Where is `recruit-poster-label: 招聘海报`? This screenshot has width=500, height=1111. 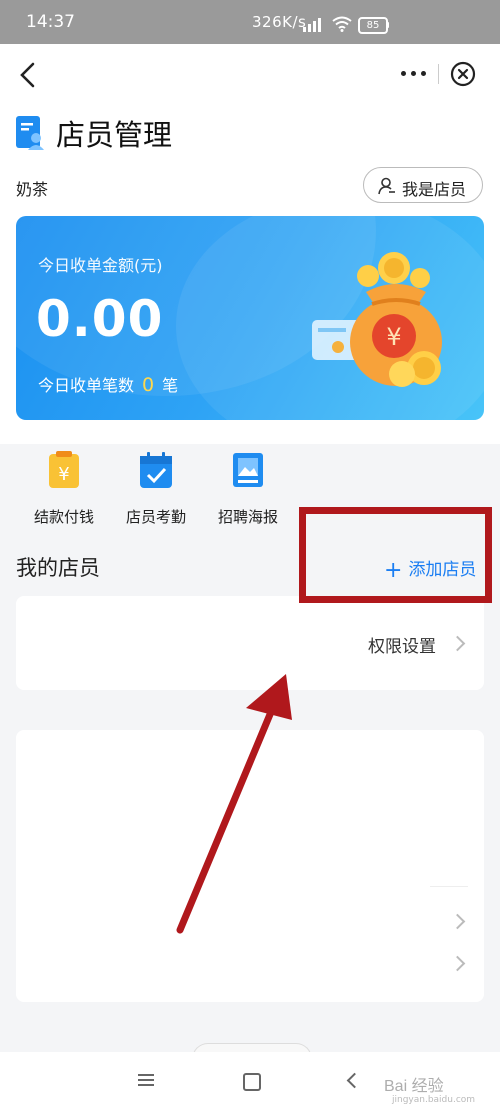 recruit-poster-label: 招聘海报 is located at coordinates (247, 517).